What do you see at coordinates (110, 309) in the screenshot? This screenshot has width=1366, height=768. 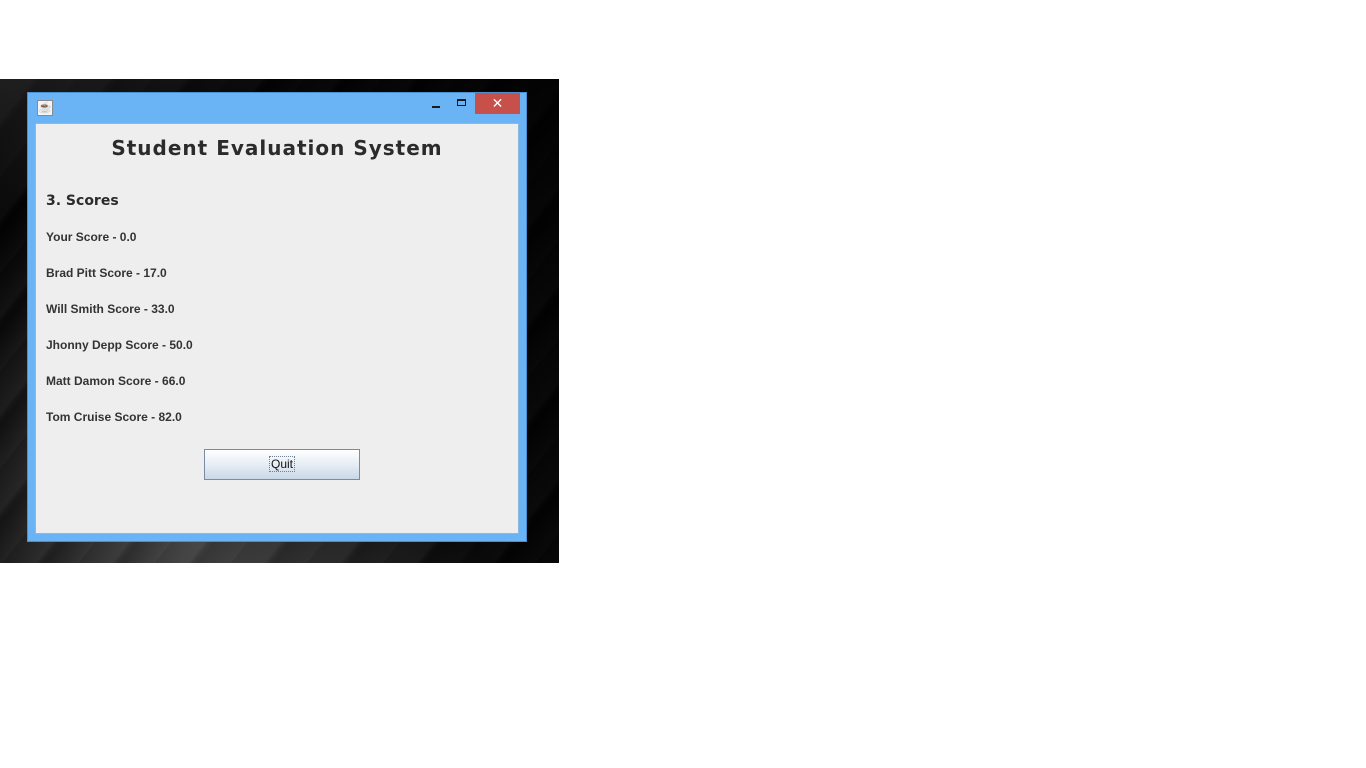 I see `score-will-smith: Will Smith Score - 33.0` at bounding box center [110, 309].